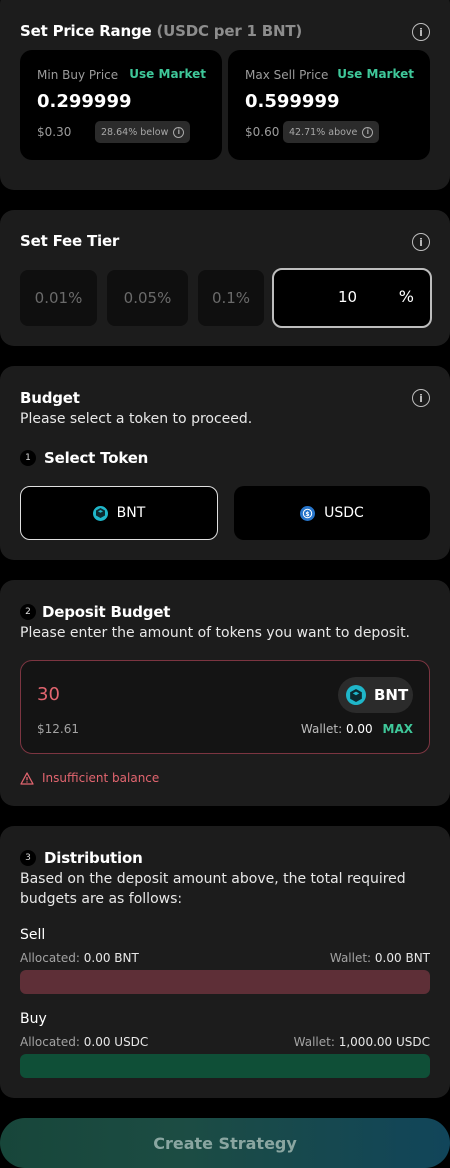 Image resolution: width=450 pixels, height=1168 pixels. I want to click on deposit-input-box: 30 BNT $12.61 Wallet: 0.00 MAX, so click(225, 707).